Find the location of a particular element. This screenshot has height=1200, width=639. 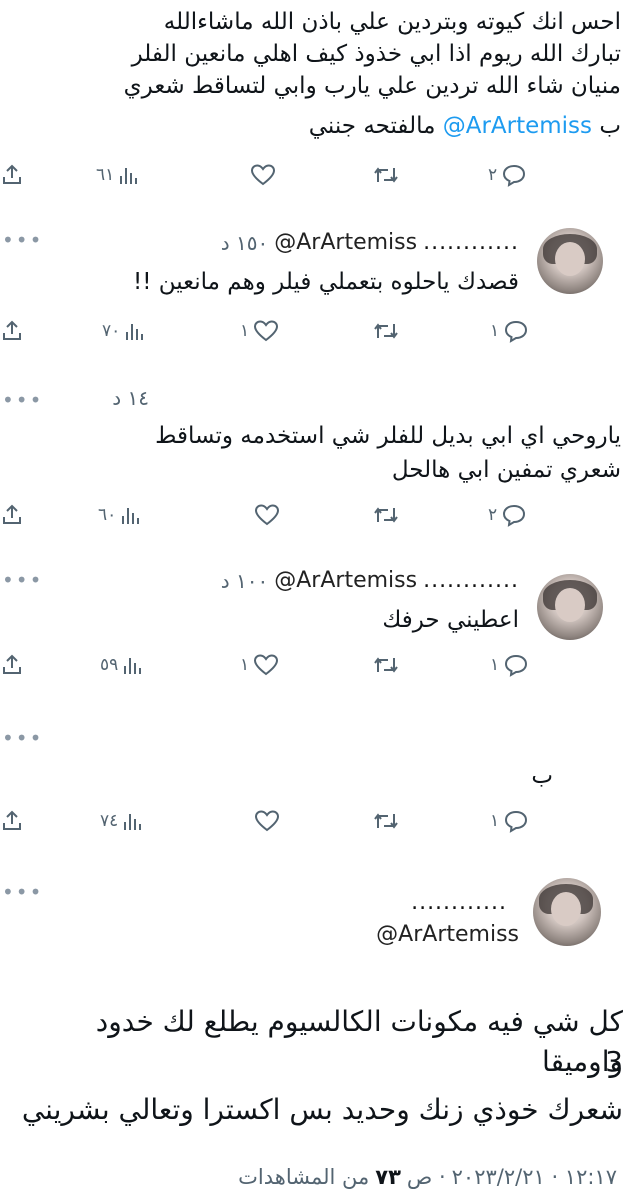

timestamp: ١٤ د is located at coordinates (119, 398).